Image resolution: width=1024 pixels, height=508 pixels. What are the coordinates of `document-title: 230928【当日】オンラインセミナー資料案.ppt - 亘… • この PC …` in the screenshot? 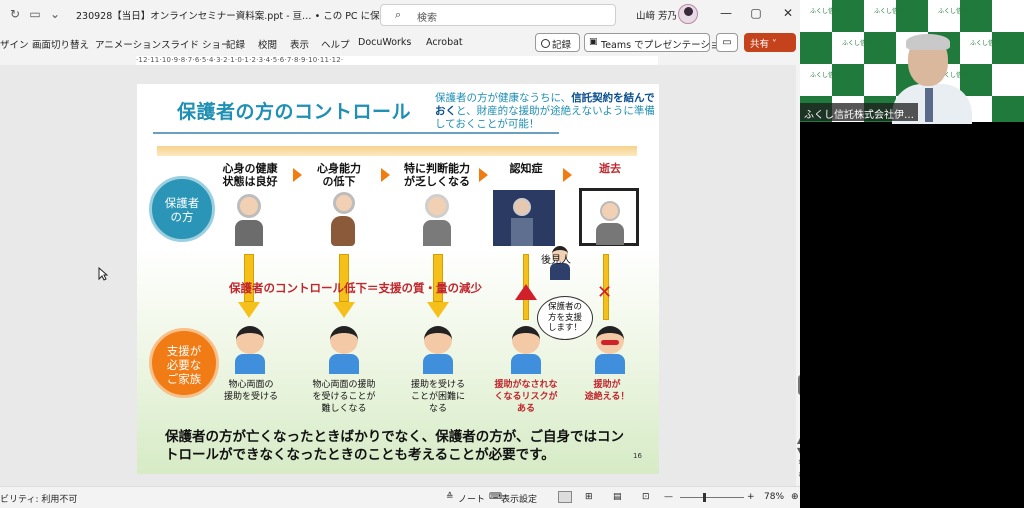 It's located at (246, 15).